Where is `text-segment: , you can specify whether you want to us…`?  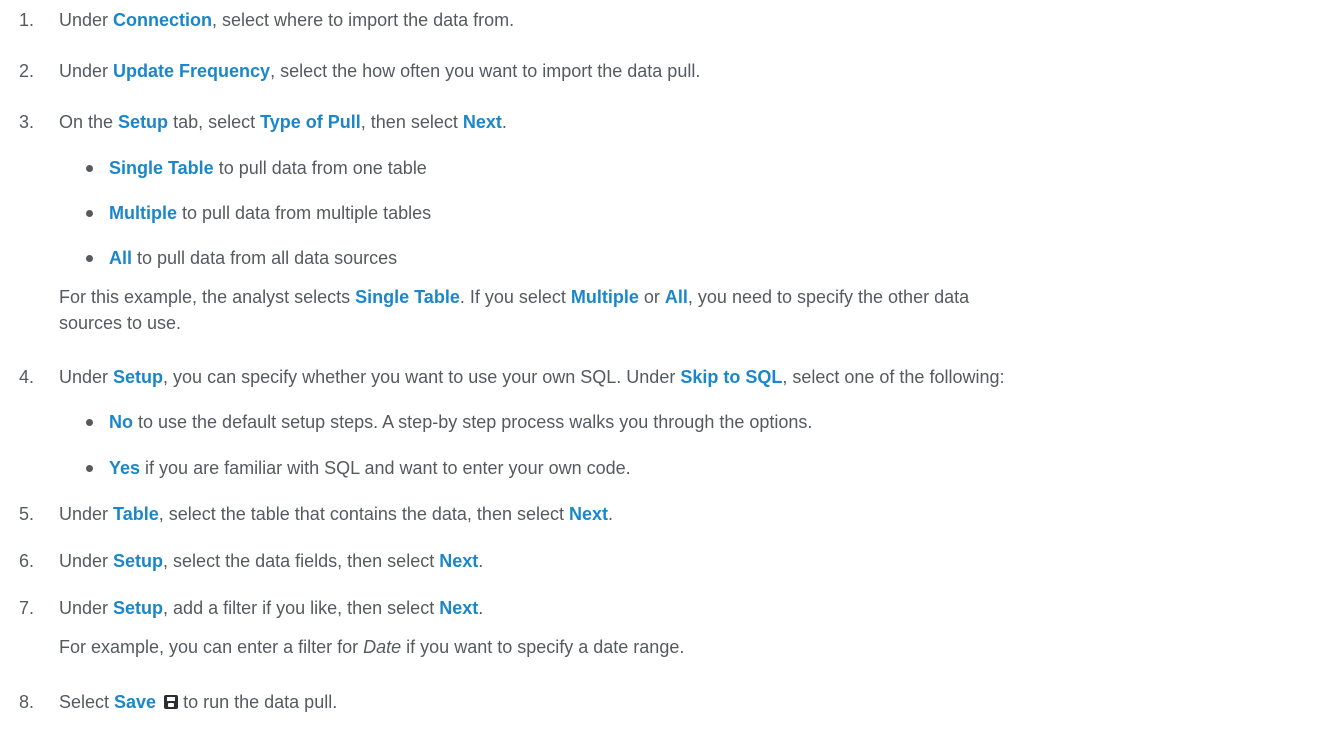 text-segment: , you can specify whether you want to us… is located at coordinates (422, 377).